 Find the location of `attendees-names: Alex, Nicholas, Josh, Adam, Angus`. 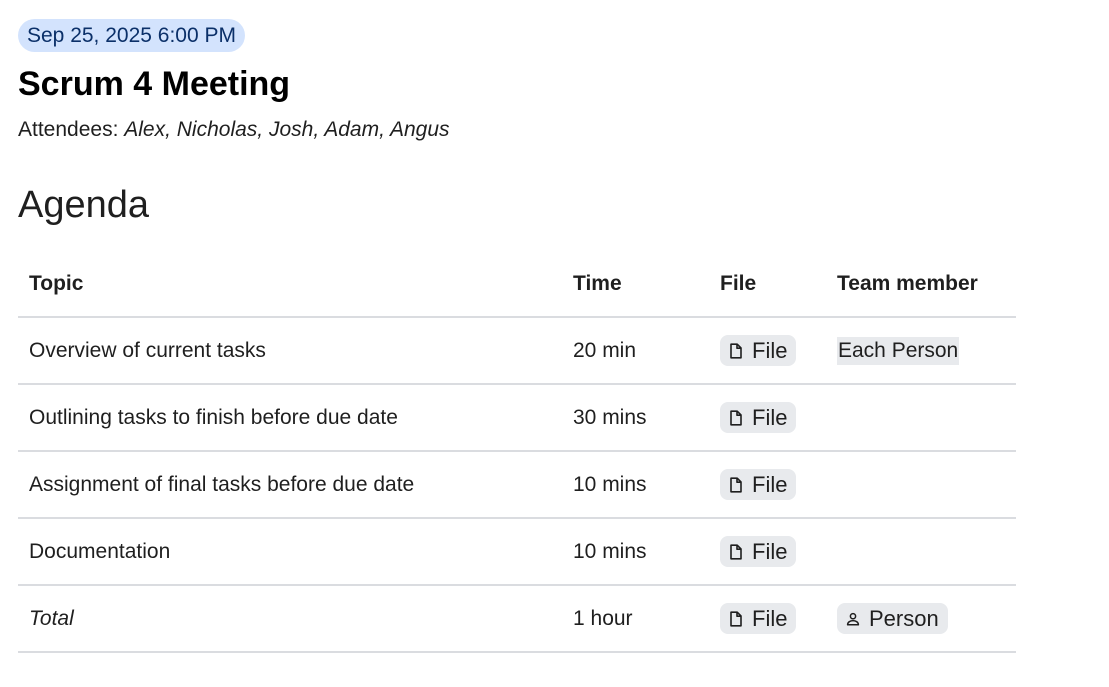

attendees-names: Alex, Nicholas, Josh, Adam, Angus is located at coordinates (287, 129).